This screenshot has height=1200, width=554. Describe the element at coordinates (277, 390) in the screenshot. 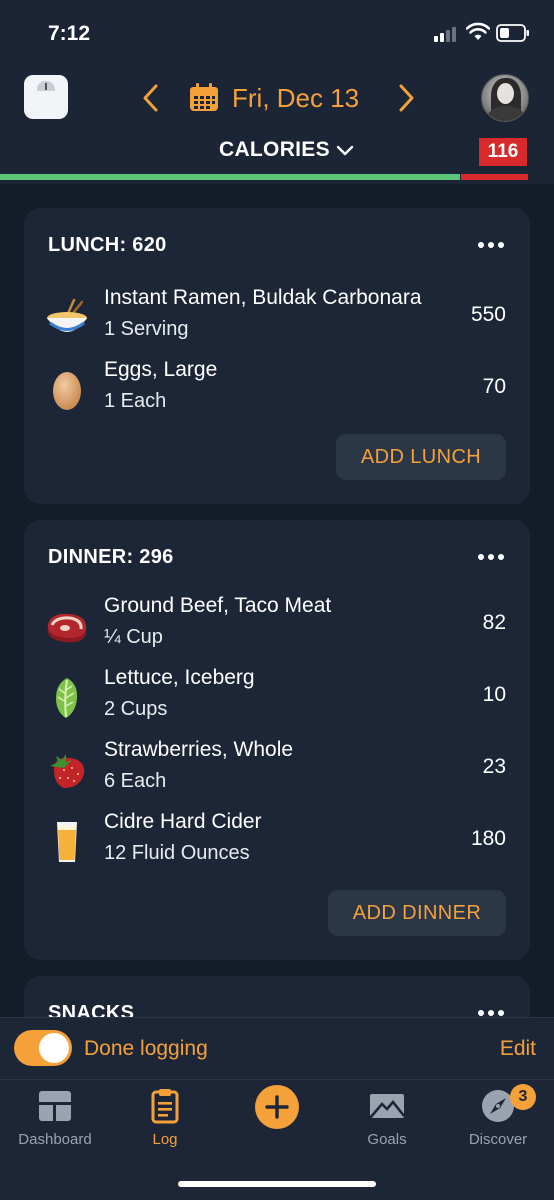

I see `food-row: Eggs, Large 1 Each 70` at that location.